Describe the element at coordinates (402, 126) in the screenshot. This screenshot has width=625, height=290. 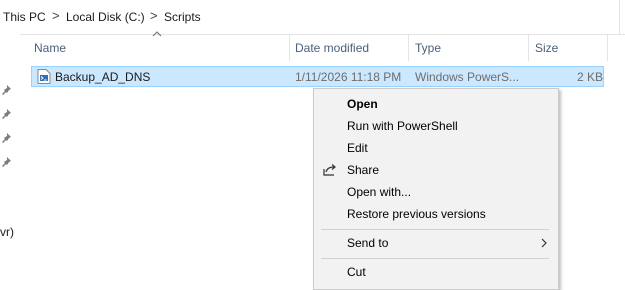
I see `menu-item-label: Run with PowerShell` at that location.